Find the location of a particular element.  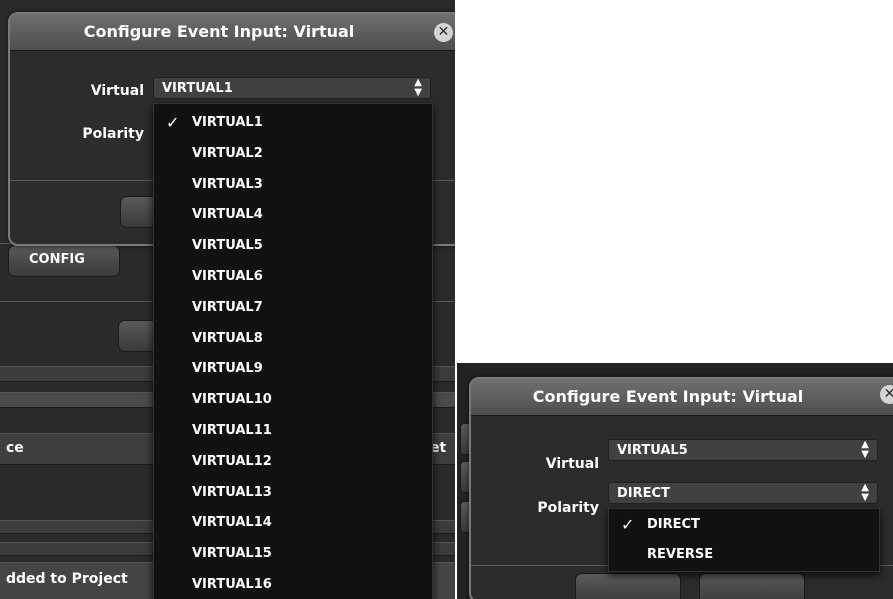

dropdown-option: VIRTUAL13 is located at coordinates (293, 493).